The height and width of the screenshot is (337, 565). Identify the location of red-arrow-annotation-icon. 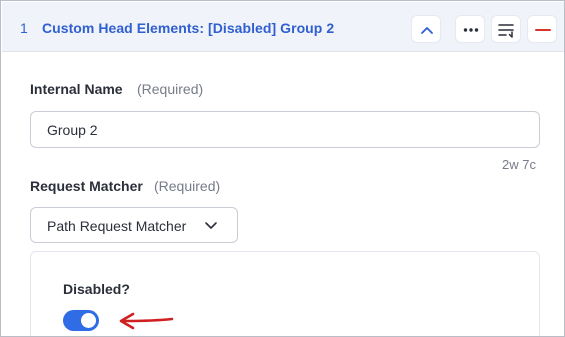
(146, 321).